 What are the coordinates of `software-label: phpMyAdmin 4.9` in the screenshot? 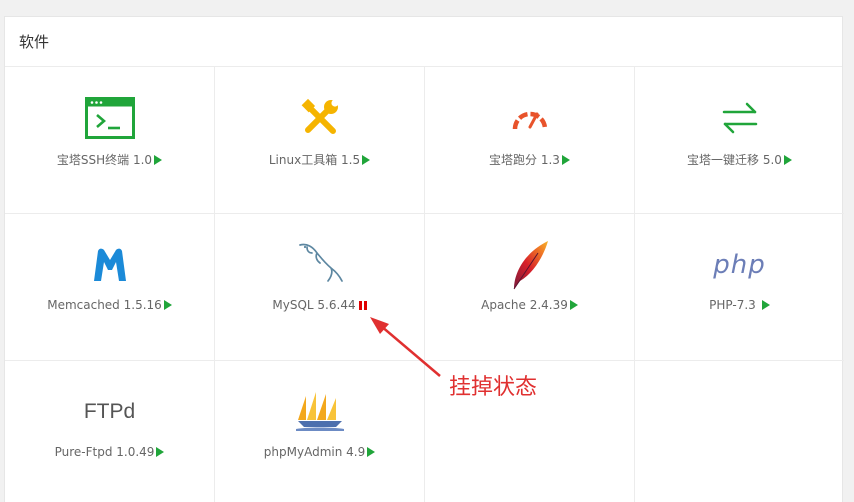 It's located at (314, 452).